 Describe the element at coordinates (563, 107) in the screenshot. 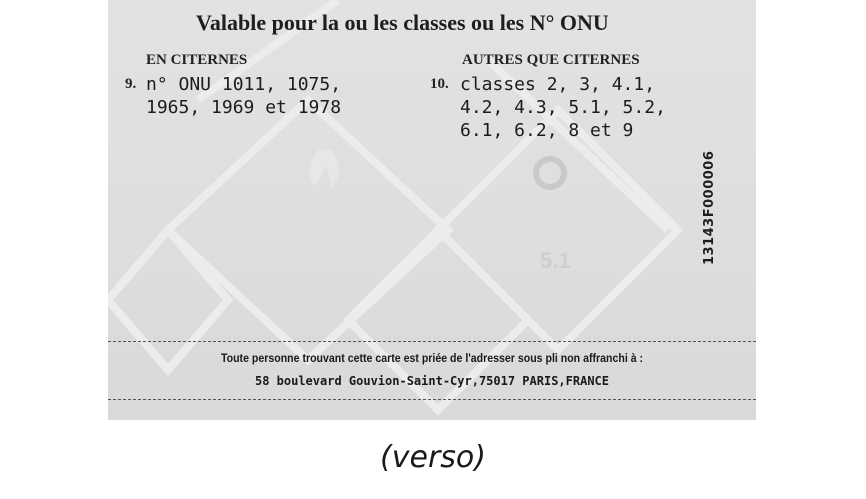

I see `right-line-2: 4.2, 4.3, 5.1, 5.2,` at that location.